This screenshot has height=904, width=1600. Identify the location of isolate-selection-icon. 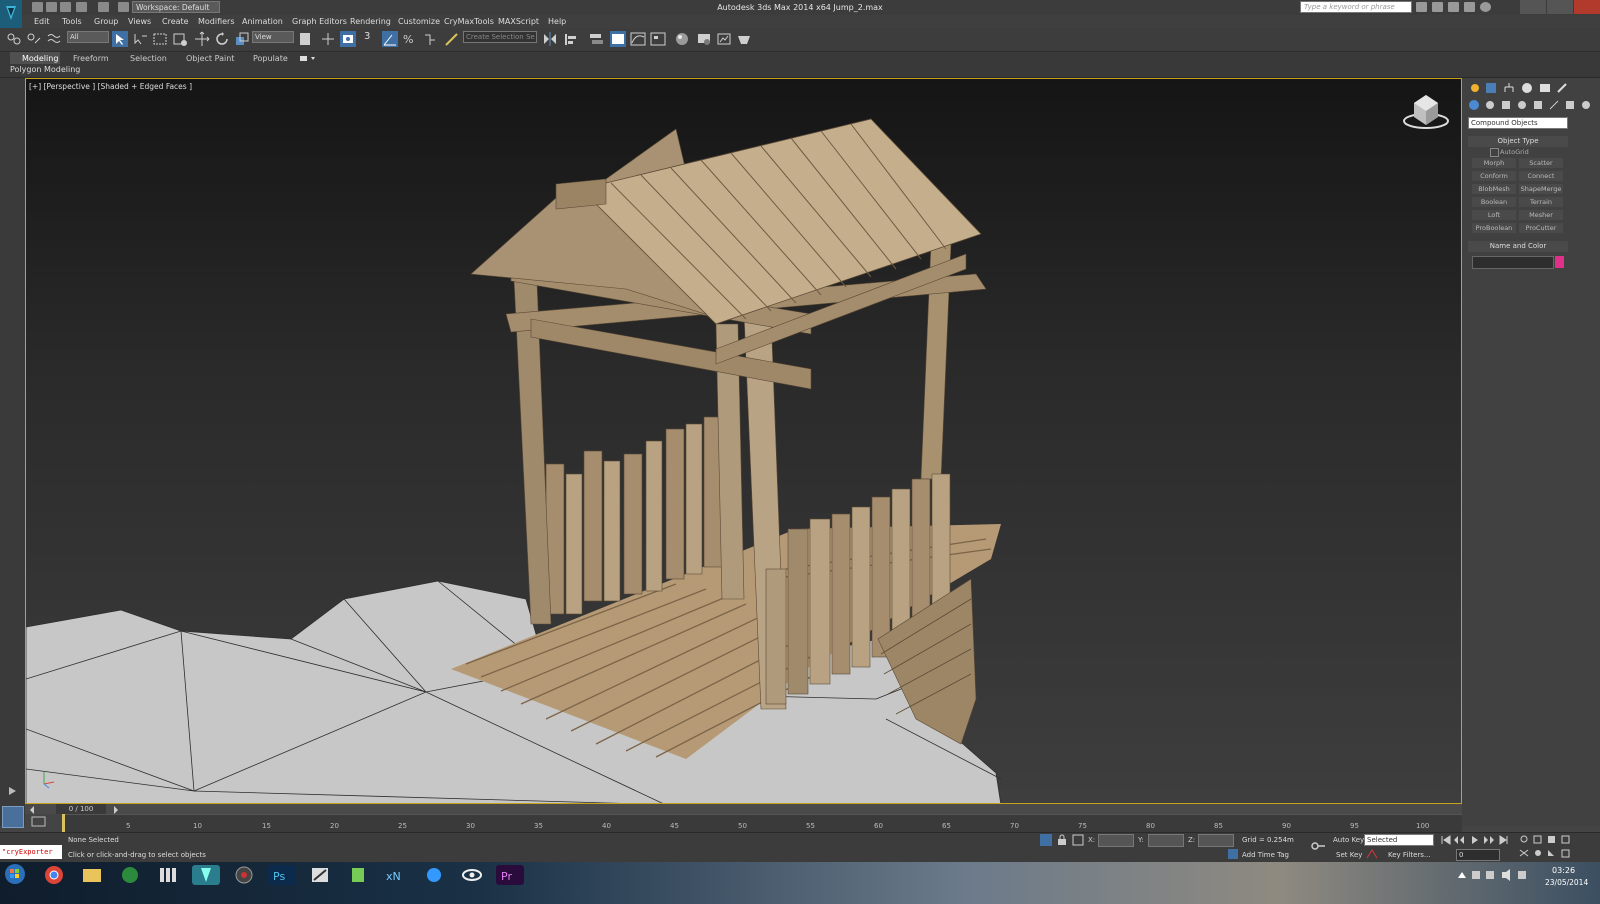
(1046, 840).